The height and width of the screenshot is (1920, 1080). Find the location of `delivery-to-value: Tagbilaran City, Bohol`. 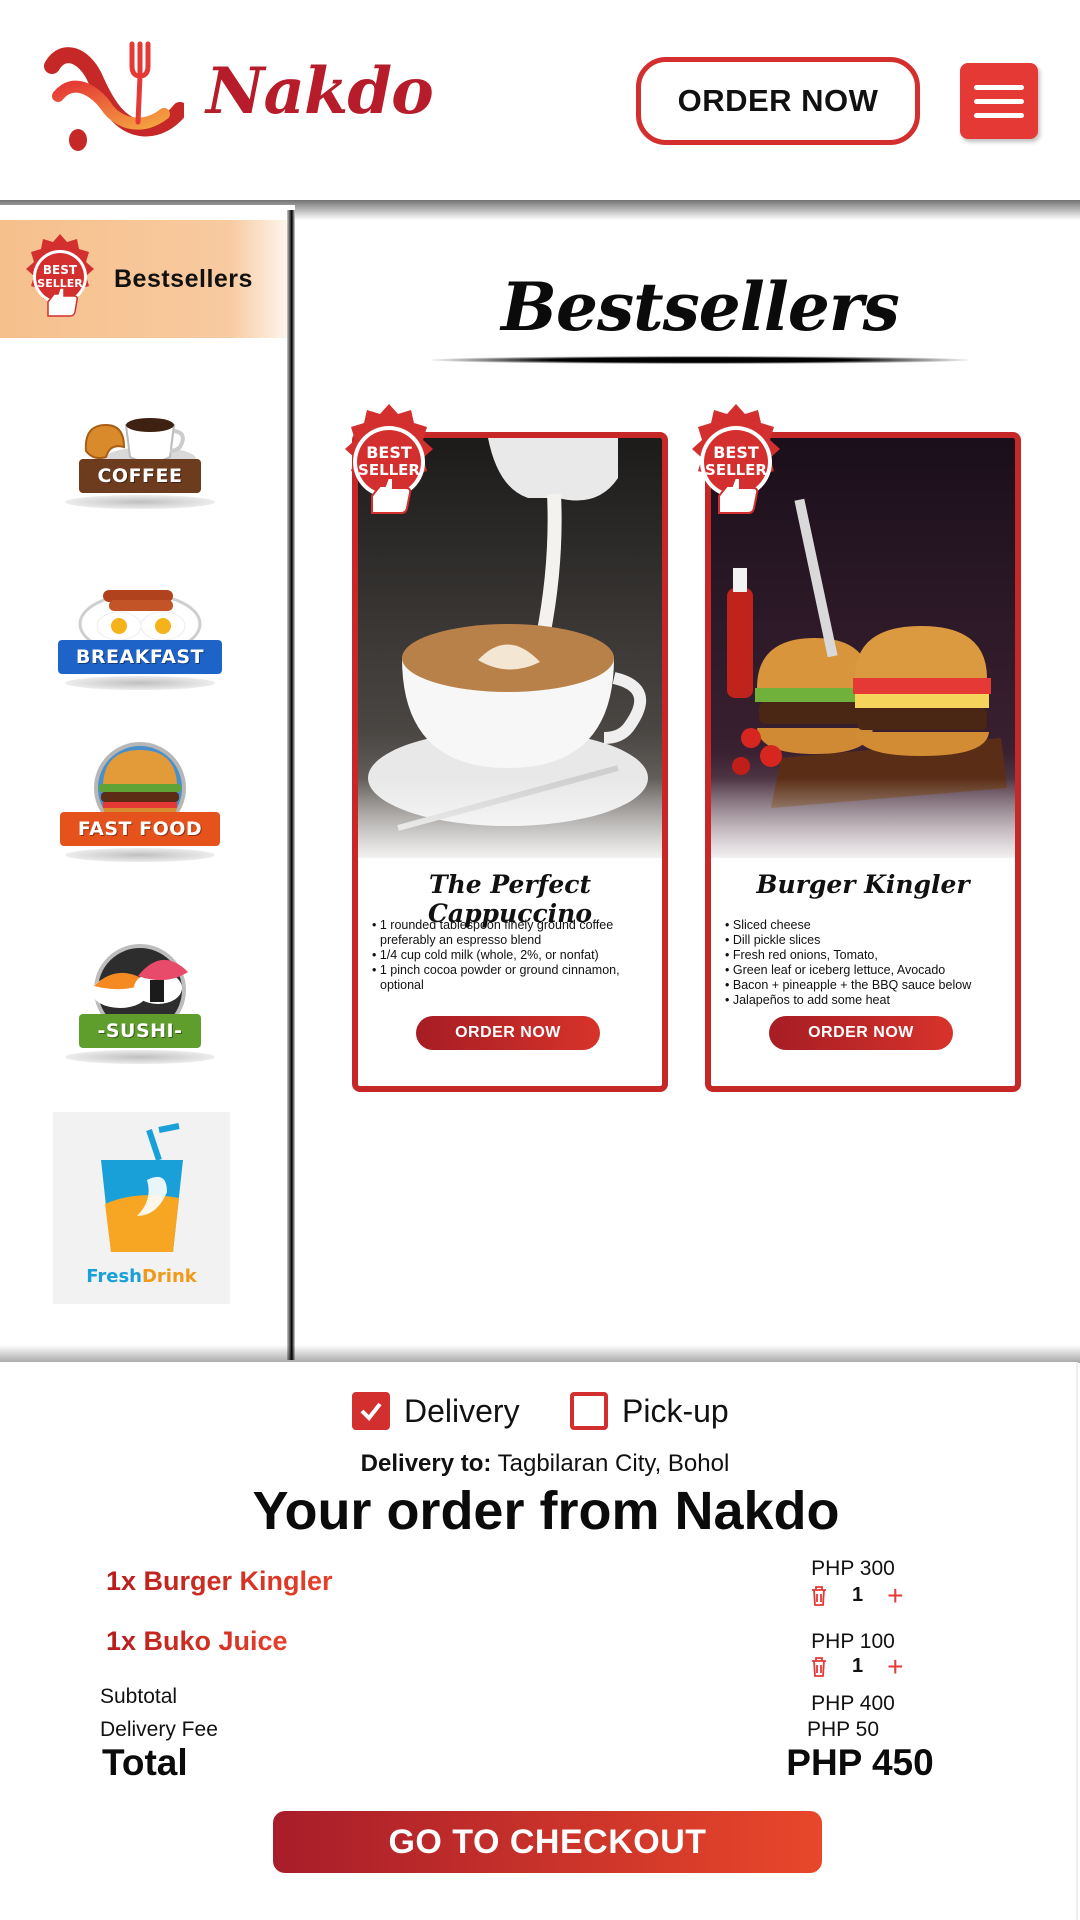

delivery-to-value: Tagbilaran City, Bohol is located at coordinates (613, 1463).